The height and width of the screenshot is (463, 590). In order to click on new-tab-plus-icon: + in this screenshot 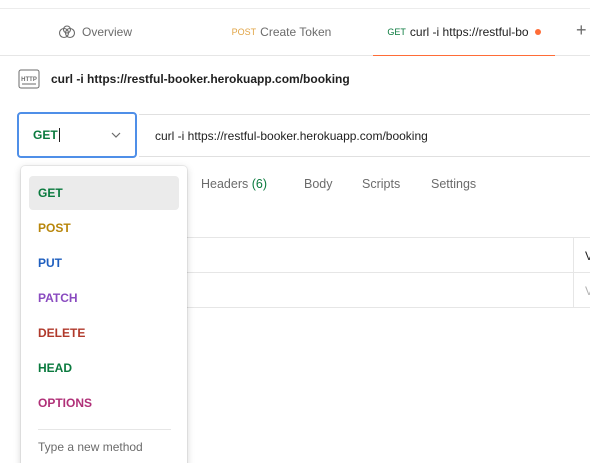, I will do `click(581, 30)`.